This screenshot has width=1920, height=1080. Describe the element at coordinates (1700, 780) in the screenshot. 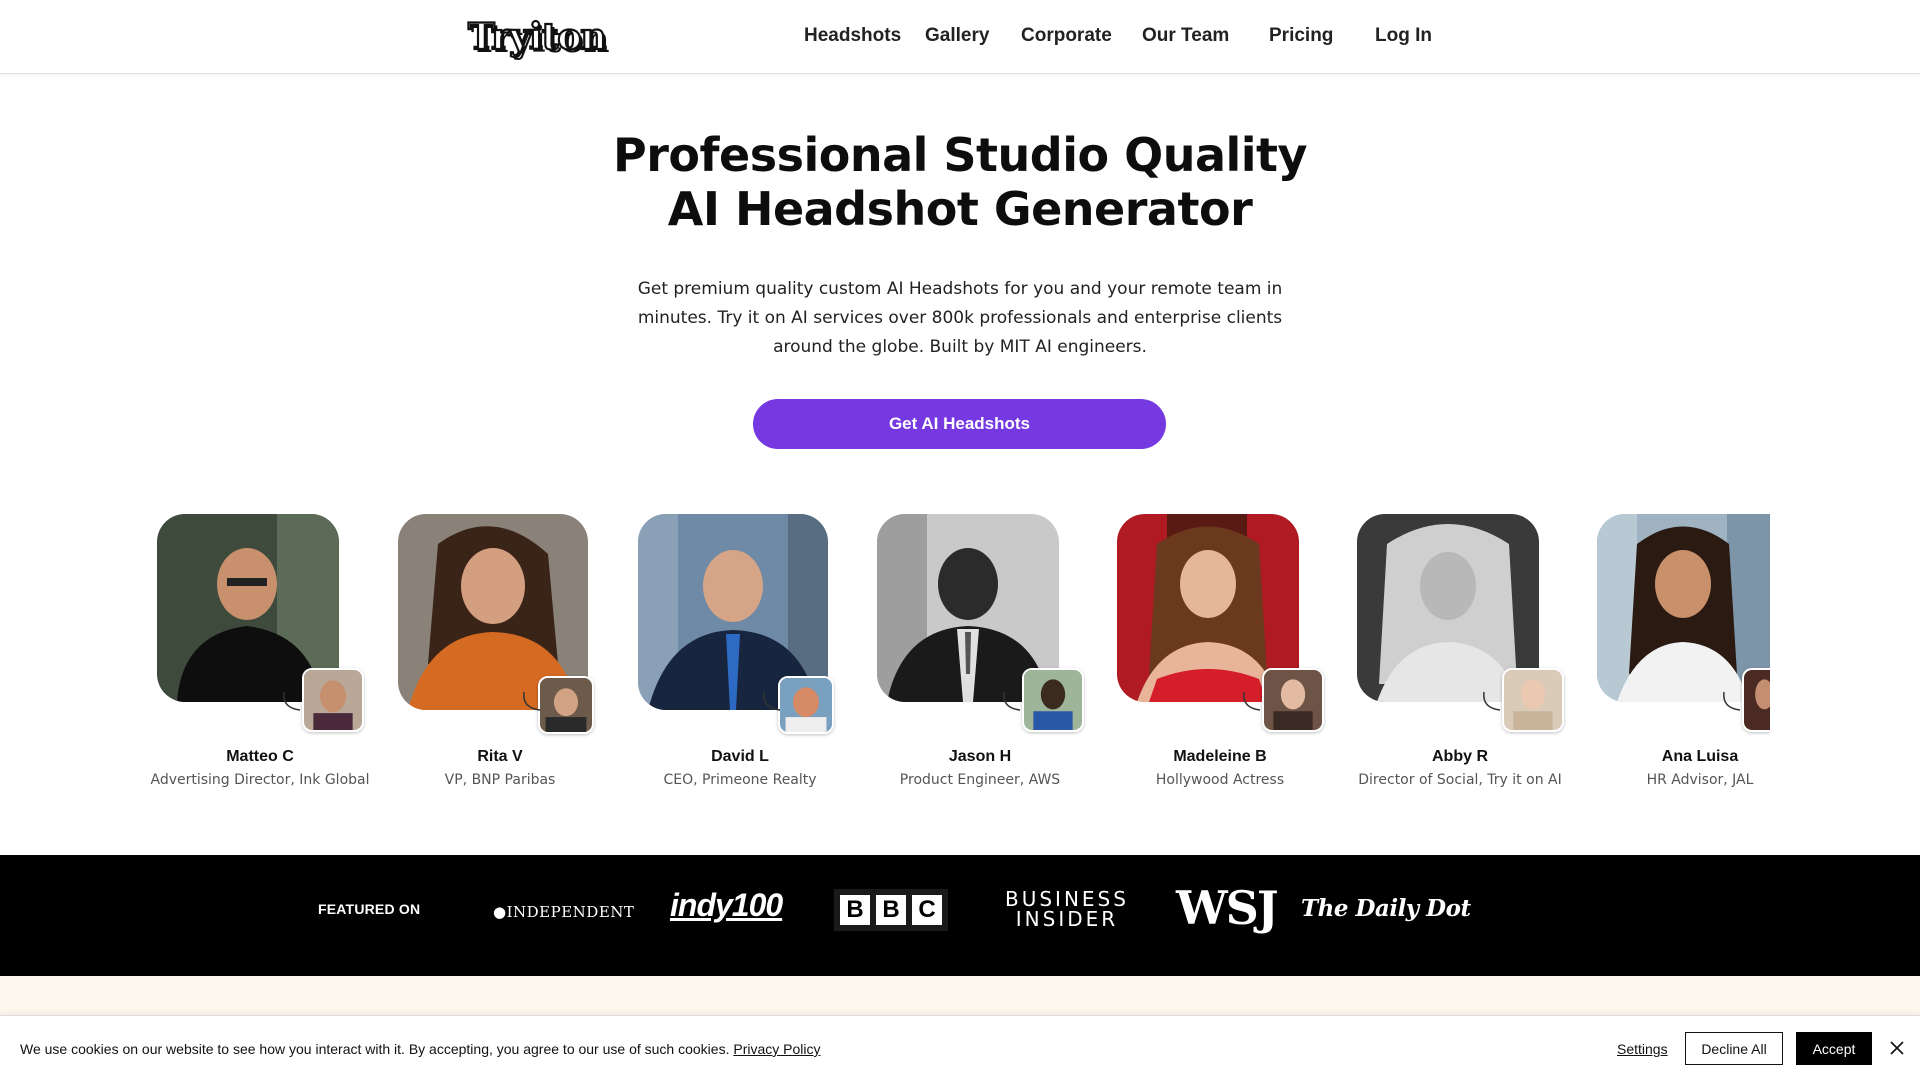

I see `person-role: HR Advisor, JAL` at that location.